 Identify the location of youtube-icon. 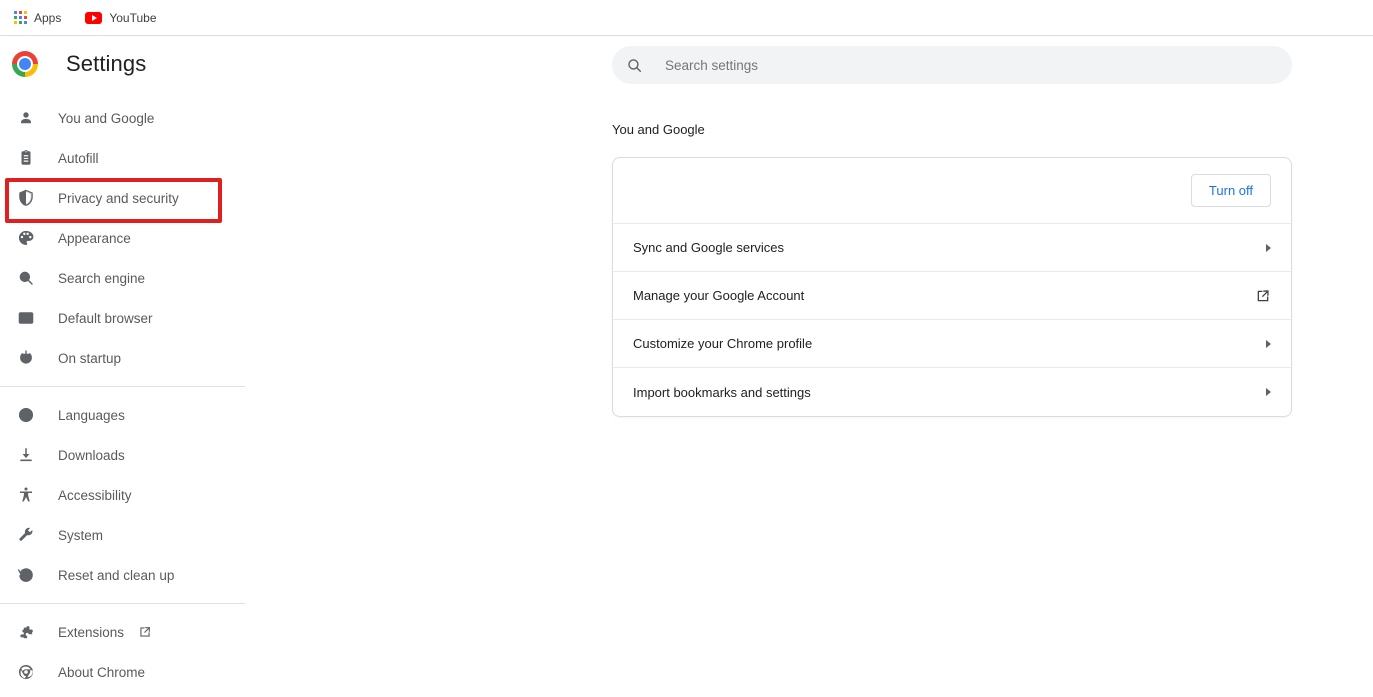
(94, 17).